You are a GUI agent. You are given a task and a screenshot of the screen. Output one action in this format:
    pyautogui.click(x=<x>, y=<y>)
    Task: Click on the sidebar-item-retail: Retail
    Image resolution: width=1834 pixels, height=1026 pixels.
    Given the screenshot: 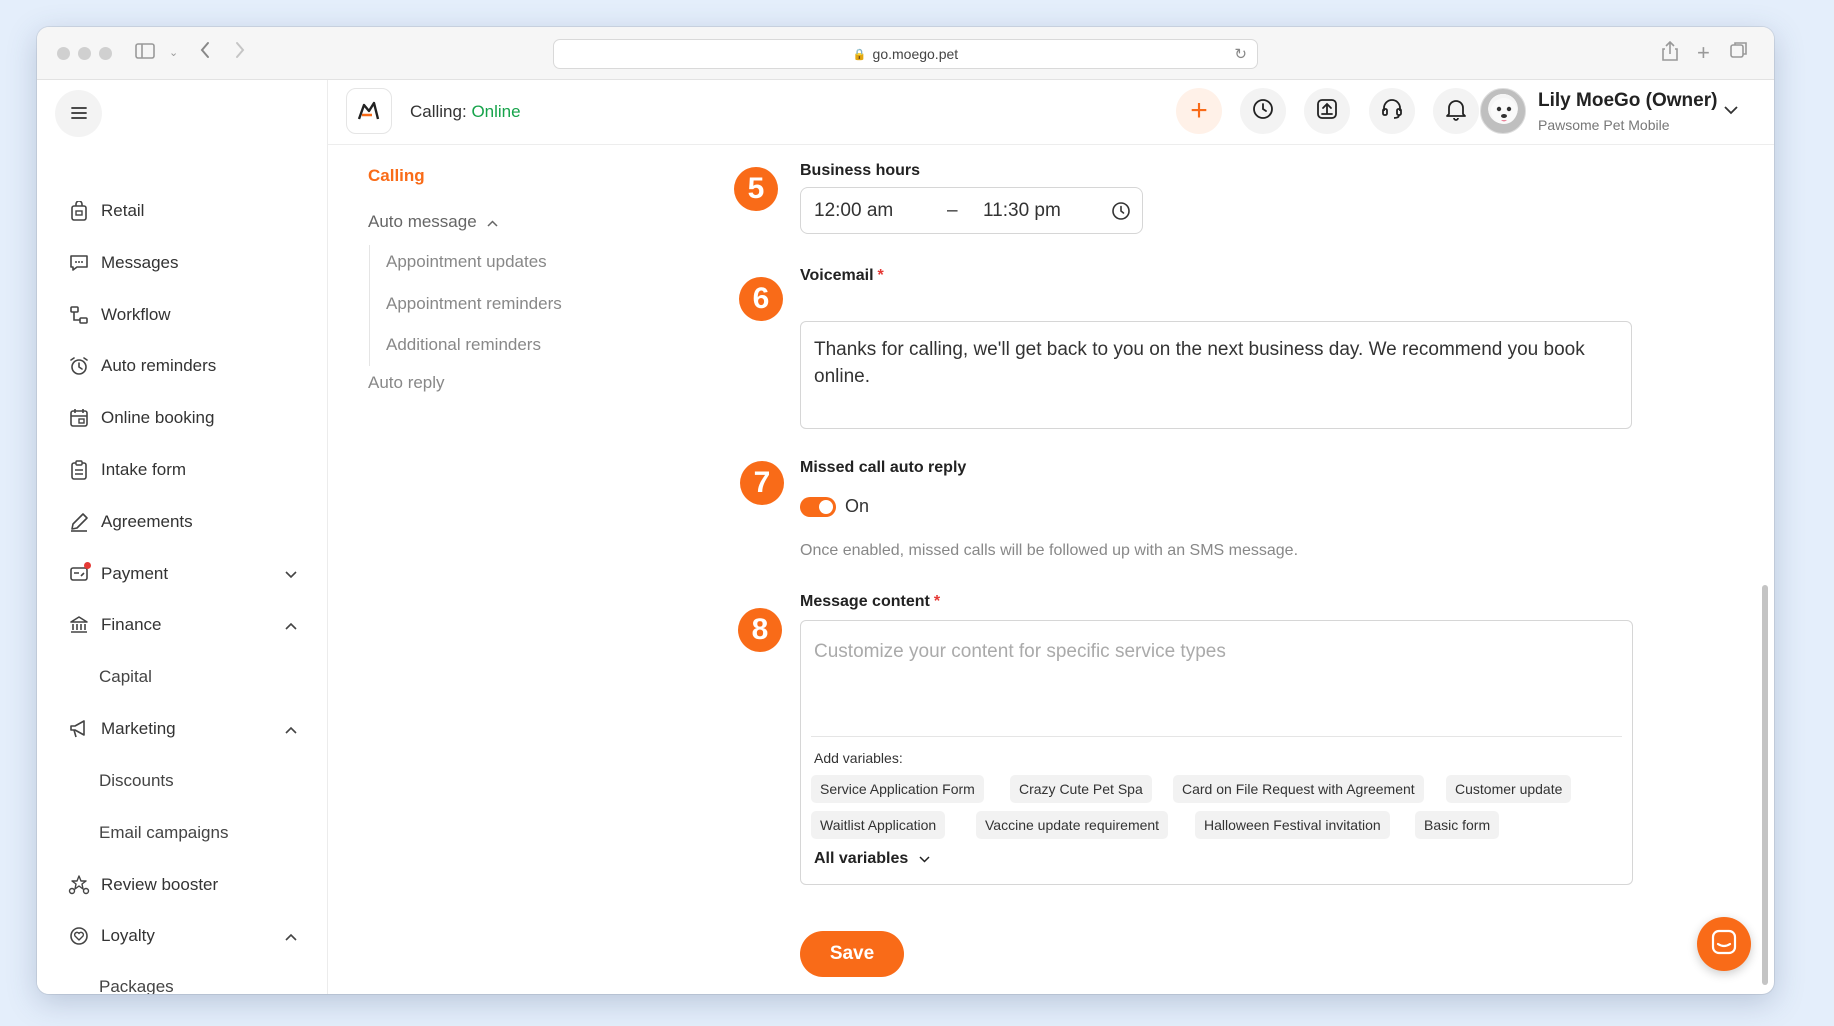 What is the action you would take?
    pyautogui.click(x=182, y=211)
    